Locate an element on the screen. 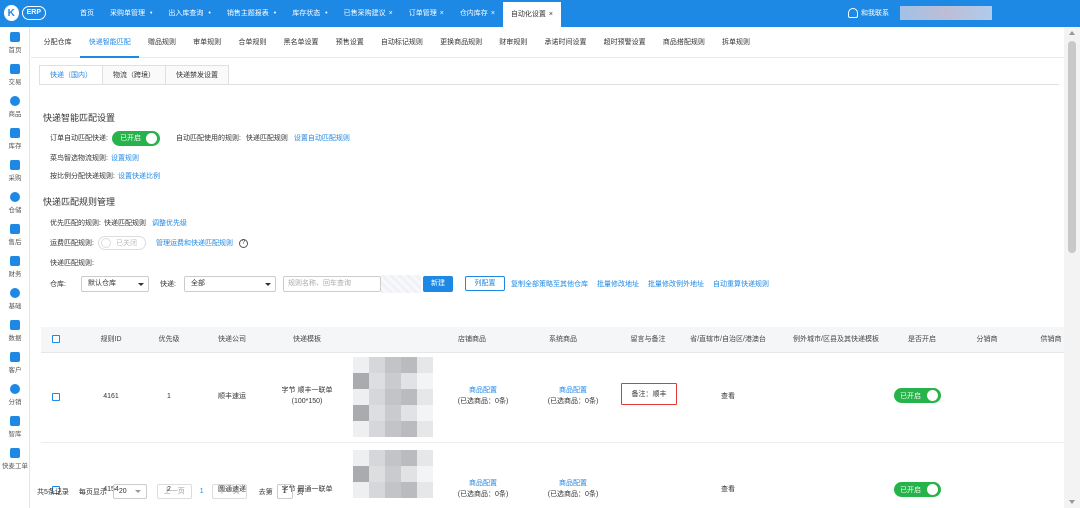 Image resolution: width=1080 pixels, height=508 pixels. th-company: 快递公司 is located at coordinates (232, 340).